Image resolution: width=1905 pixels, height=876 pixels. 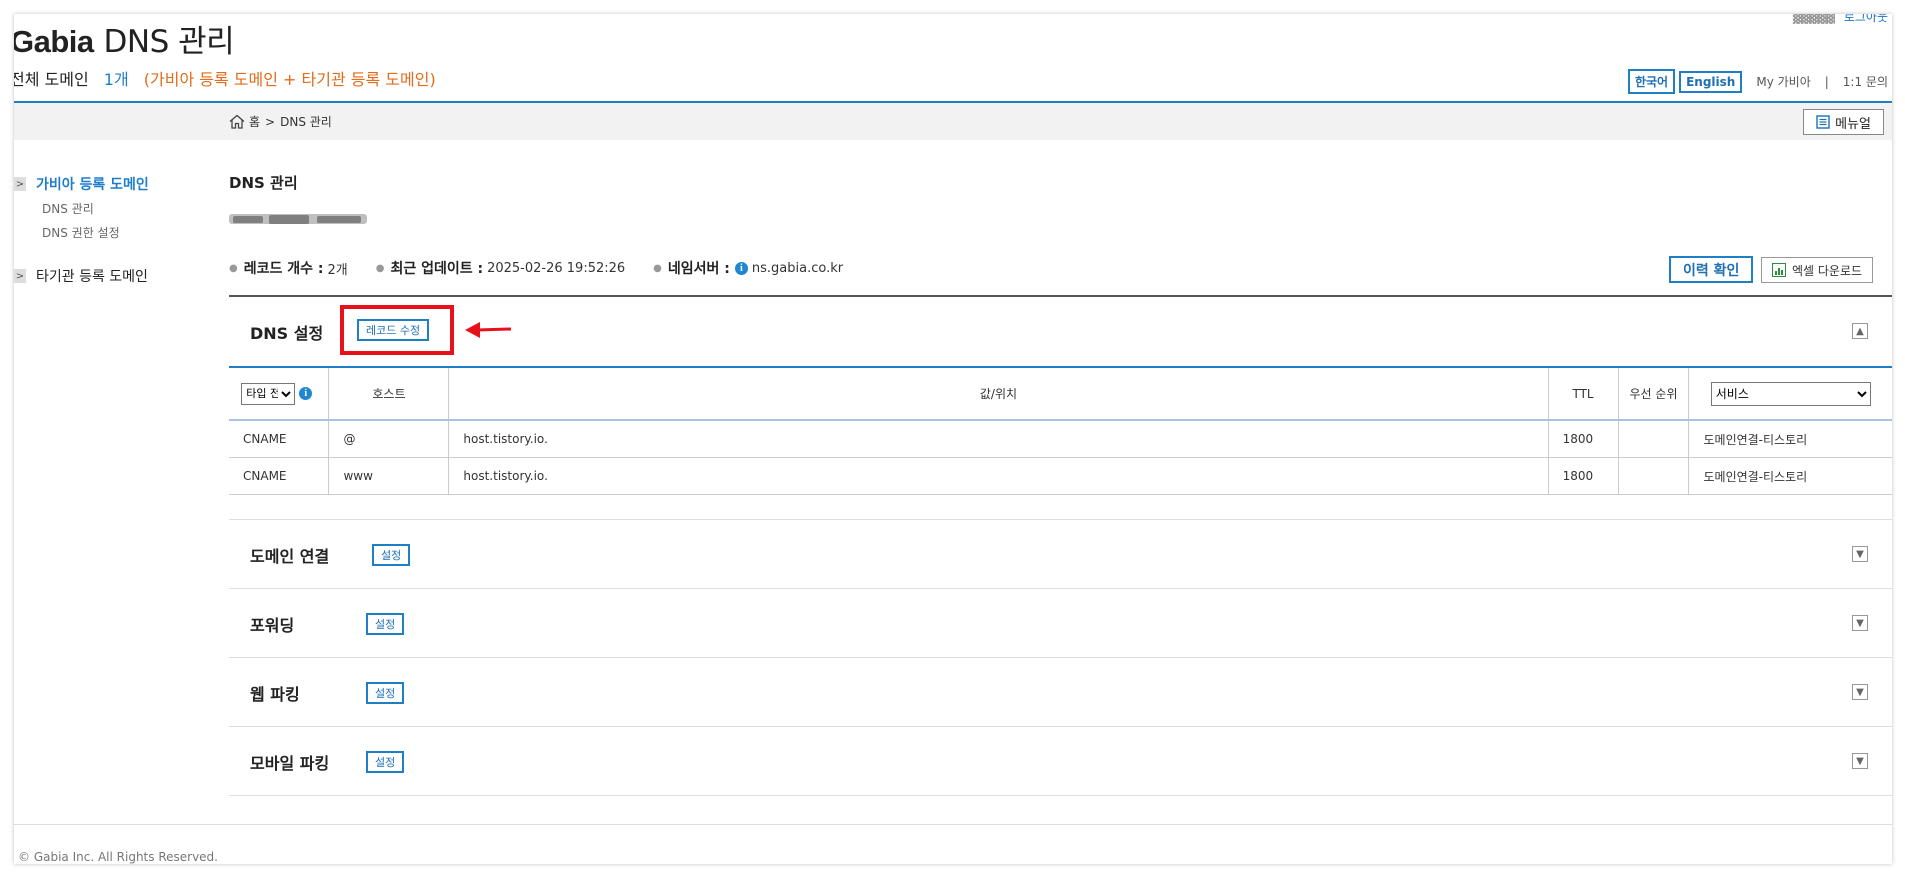 I want to click on stat-record-count: ● 레코드 개수 : 2개, so click(x=288, y=268).